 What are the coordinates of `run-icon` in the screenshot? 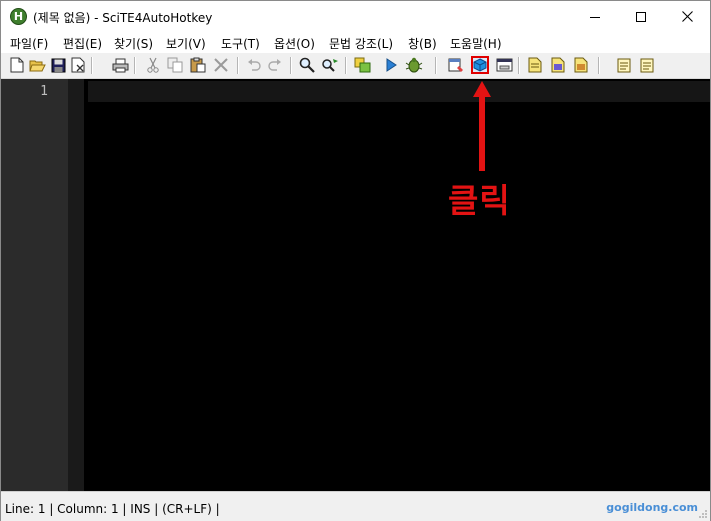 It's located at (391, 65).